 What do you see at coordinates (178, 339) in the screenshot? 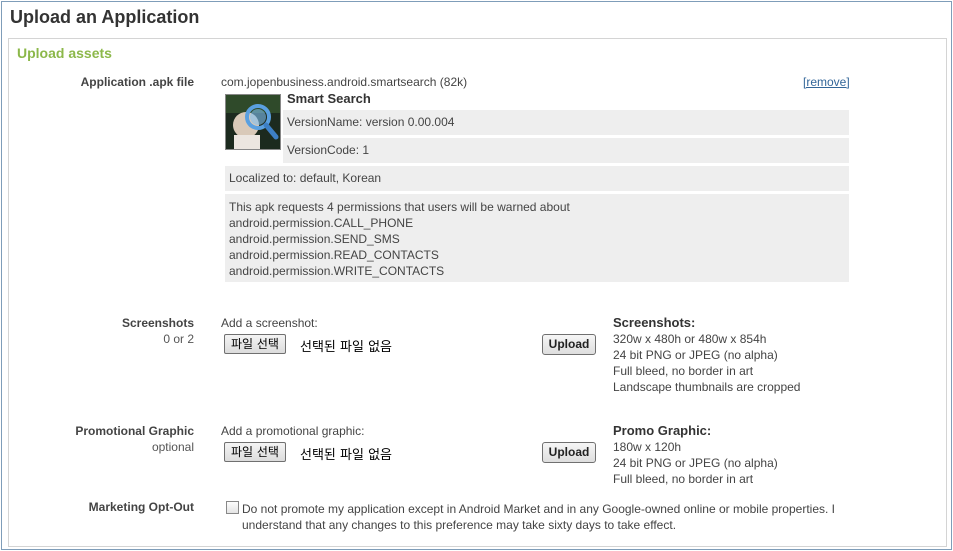
I see `screenshots-count-hint: 0 or 2` at bounding box center [178, 339].